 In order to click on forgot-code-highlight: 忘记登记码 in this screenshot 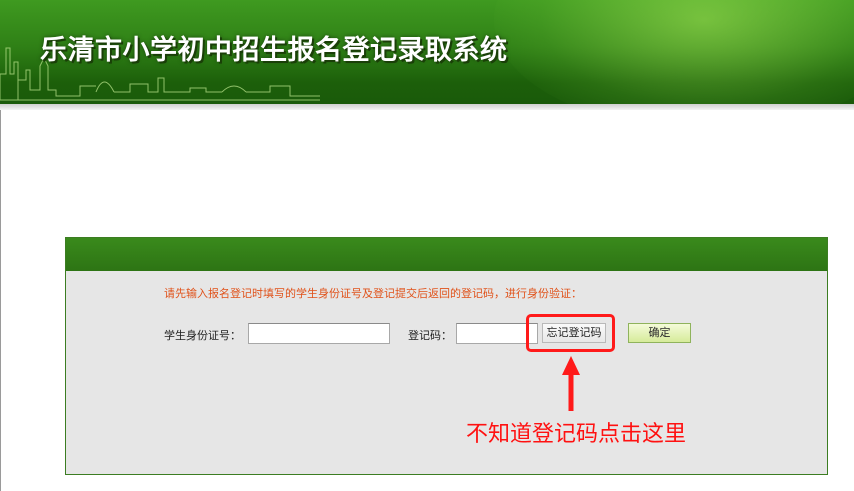, I will do `click(570, 333)`.